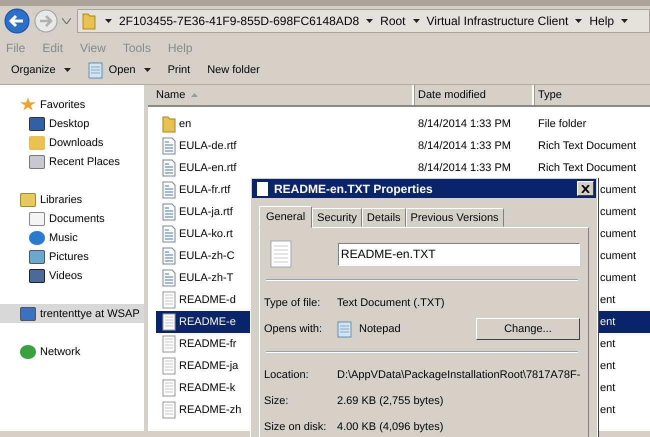  I want to click on file-name: EULA-ja.rtf, so click(206, 212).